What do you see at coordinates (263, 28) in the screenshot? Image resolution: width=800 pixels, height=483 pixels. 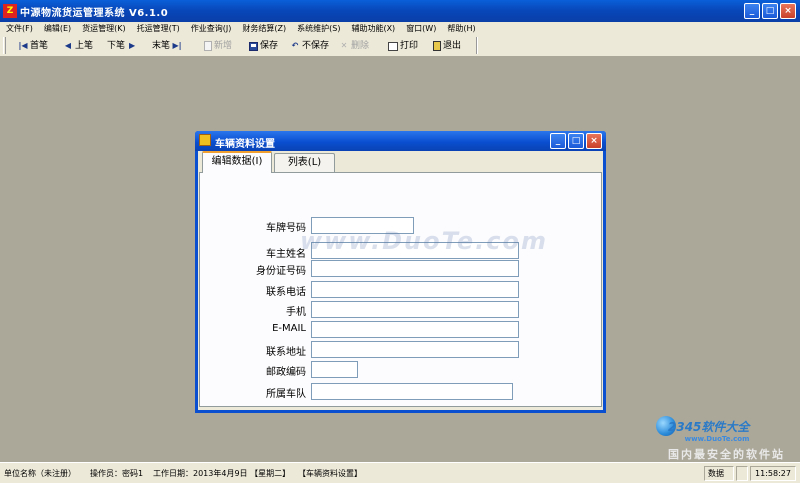 I see `menu-finance: 财务结算(Z)` at bounding box center [263, 28].